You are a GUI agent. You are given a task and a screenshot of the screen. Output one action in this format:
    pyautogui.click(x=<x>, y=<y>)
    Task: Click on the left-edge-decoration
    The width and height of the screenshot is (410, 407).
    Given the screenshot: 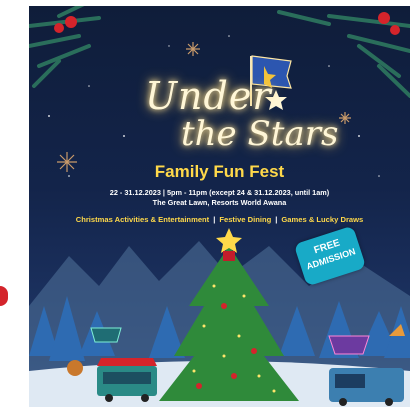 What is the action you would take?
    pyautogui.click(x=4, y=296)
    